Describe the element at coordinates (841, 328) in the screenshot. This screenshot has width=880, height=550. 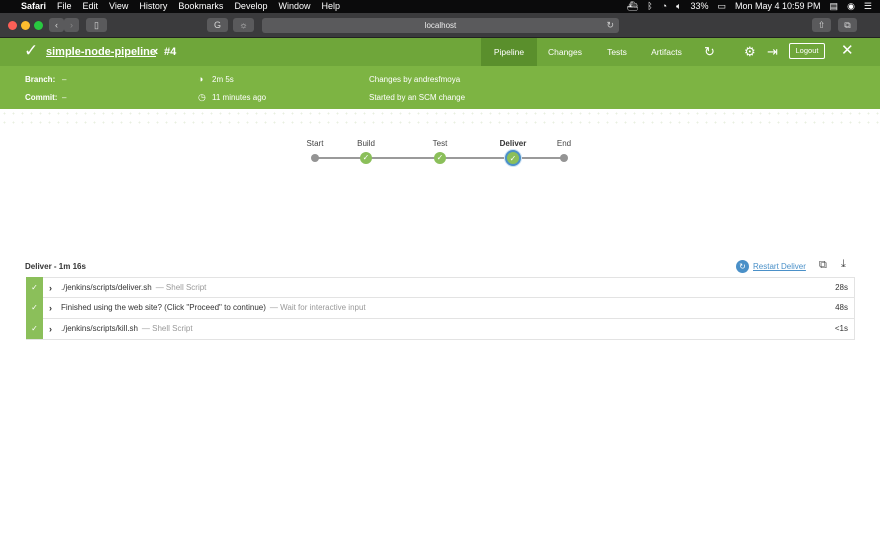
I see `step-duration: <1s` at that location.